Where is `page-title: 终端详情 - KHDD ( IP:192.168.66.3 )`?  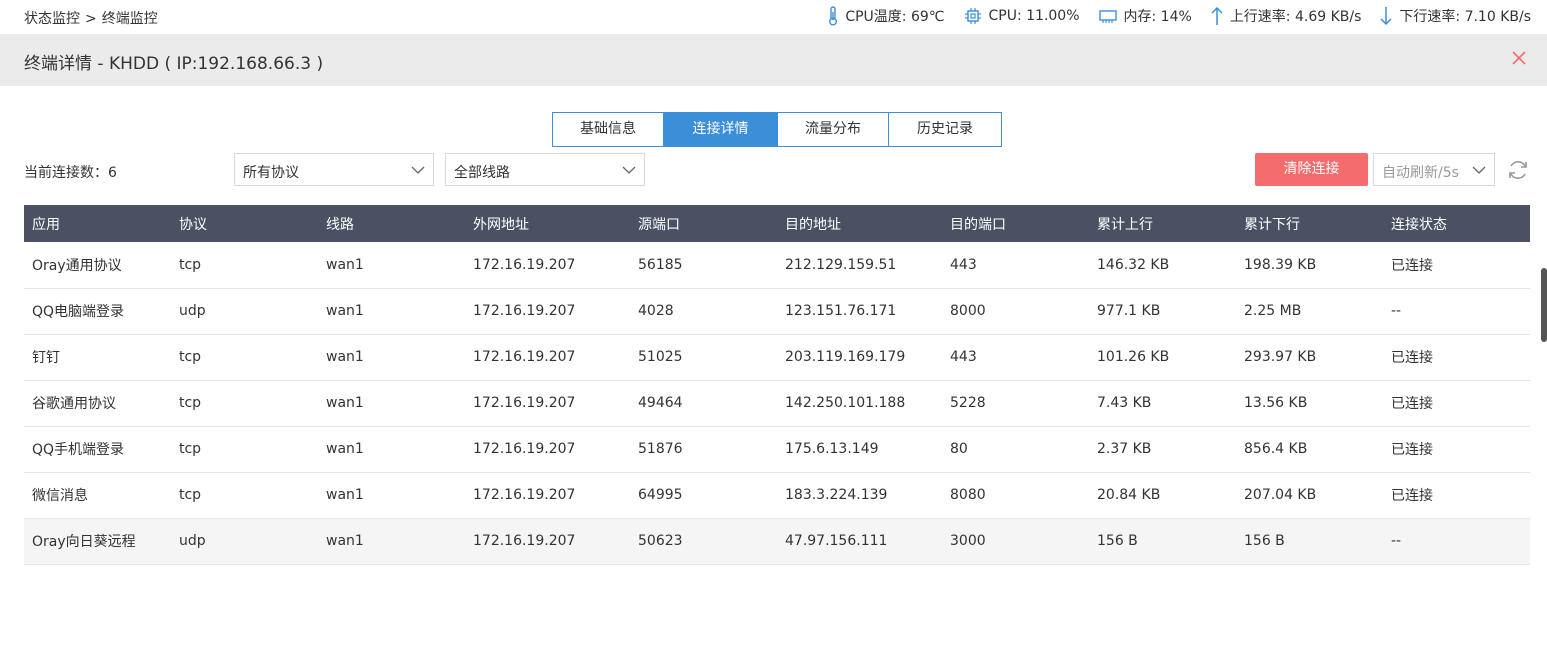
page-title: 终端详情 - KHDD ( IP:192.168.66.3 ) is located at coordinates (174, 64).